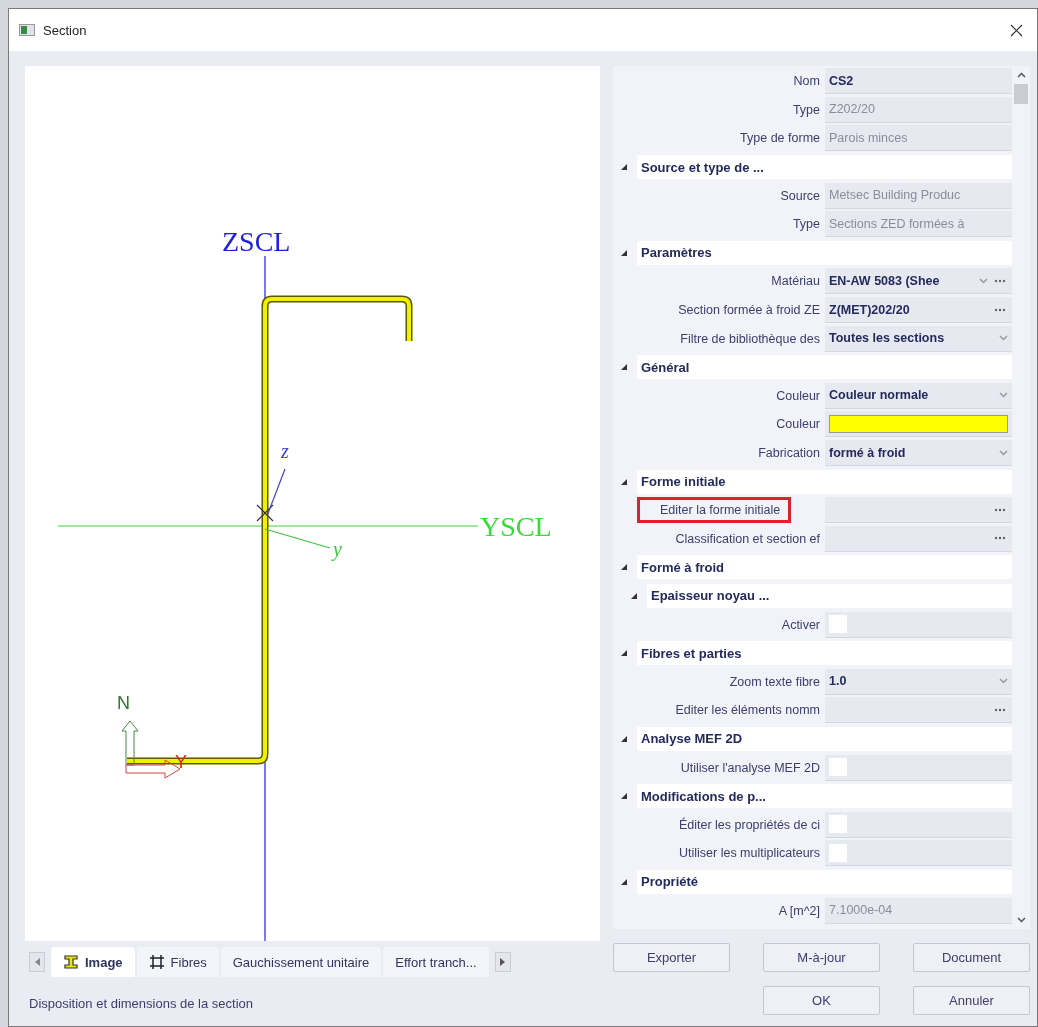  What do you see at coordinates (824, 252) in the screenshot?
I see `group-header: Paramètres` at bounding box center [824, 252].